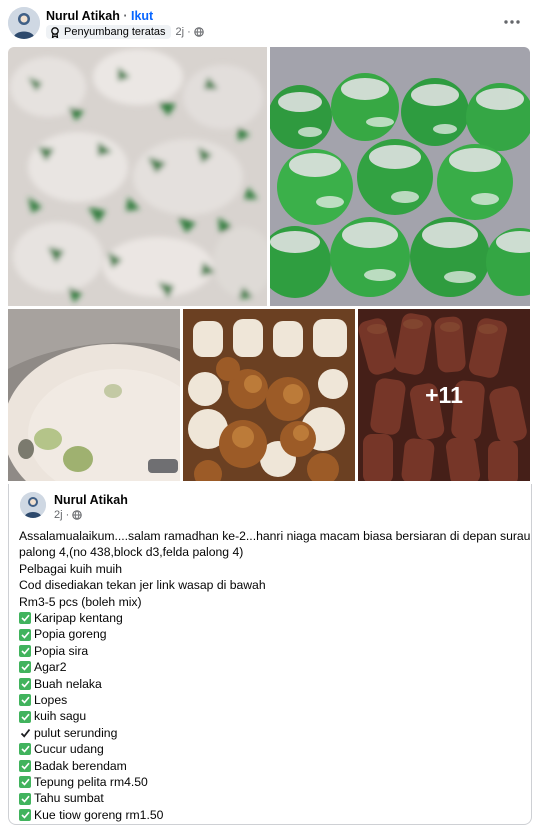 This screenshot has height=825, width=534. What do you see at coordinates (33, 505) in the screenshot?
I see `shared-author-avatar` at bounding box center [33, 505].